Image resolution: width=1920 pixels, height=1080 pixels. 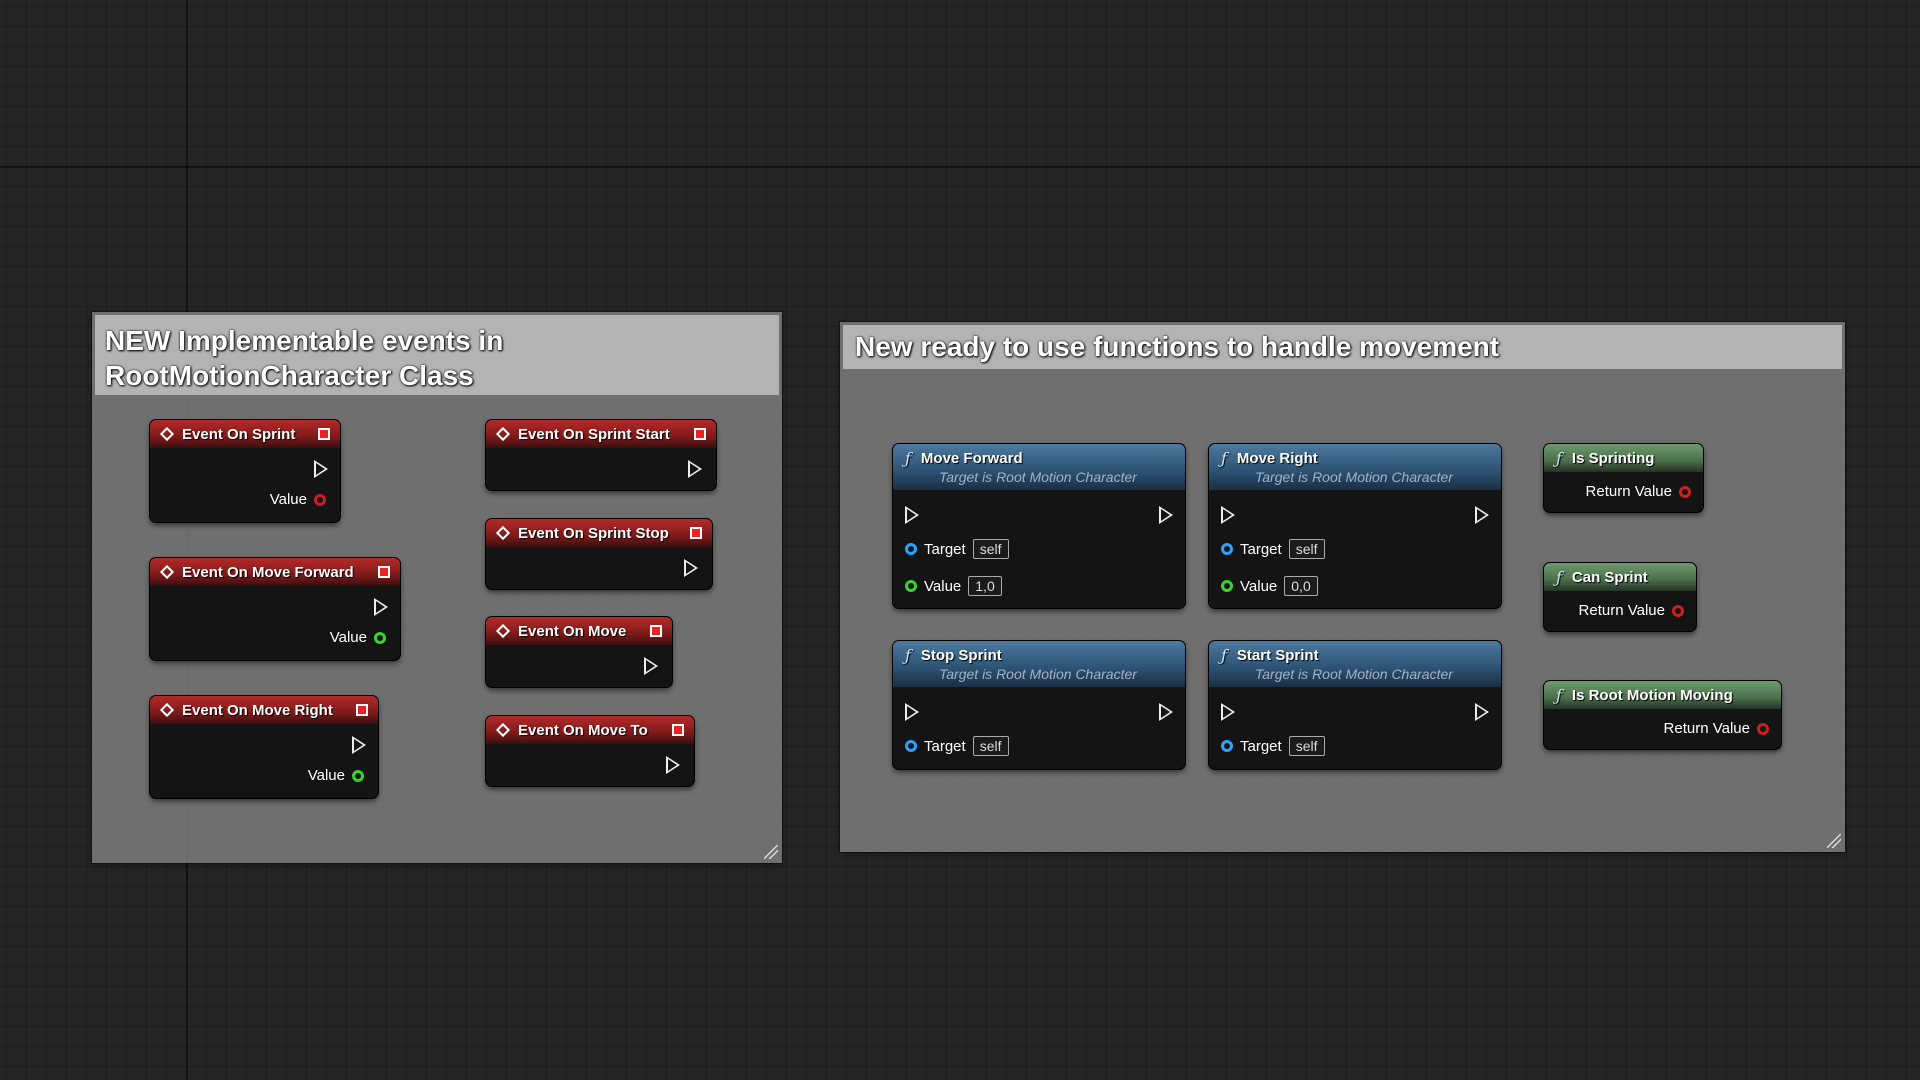 What do you see at coordinates (289, 375) in the screenshot?
I see `comment-title-line2: RootMotionCharacter Class` at bounding box center [289, 375].